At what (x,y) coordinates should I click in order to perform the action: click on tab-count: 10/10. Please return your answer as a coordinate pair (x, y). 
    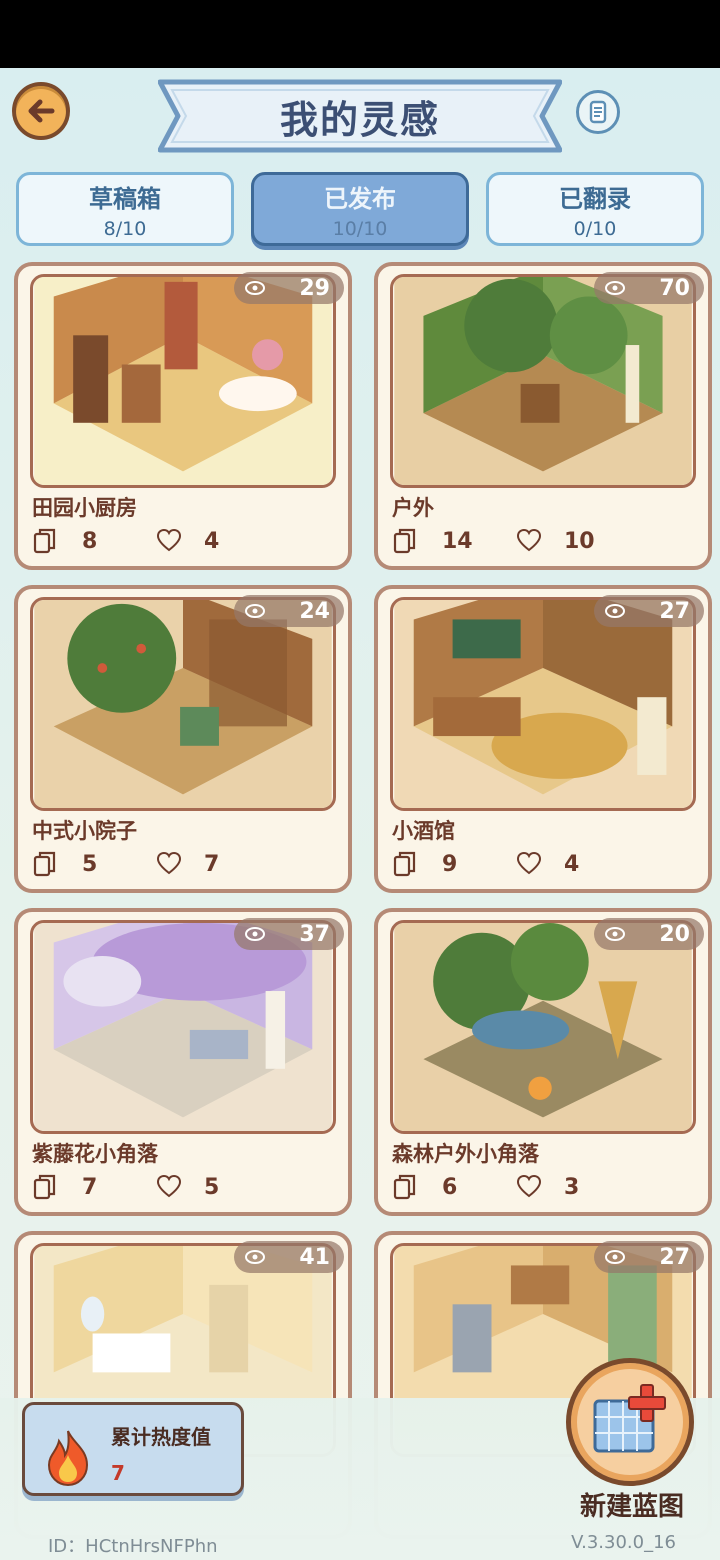
    Looking at the image, I should click on (360, 228).